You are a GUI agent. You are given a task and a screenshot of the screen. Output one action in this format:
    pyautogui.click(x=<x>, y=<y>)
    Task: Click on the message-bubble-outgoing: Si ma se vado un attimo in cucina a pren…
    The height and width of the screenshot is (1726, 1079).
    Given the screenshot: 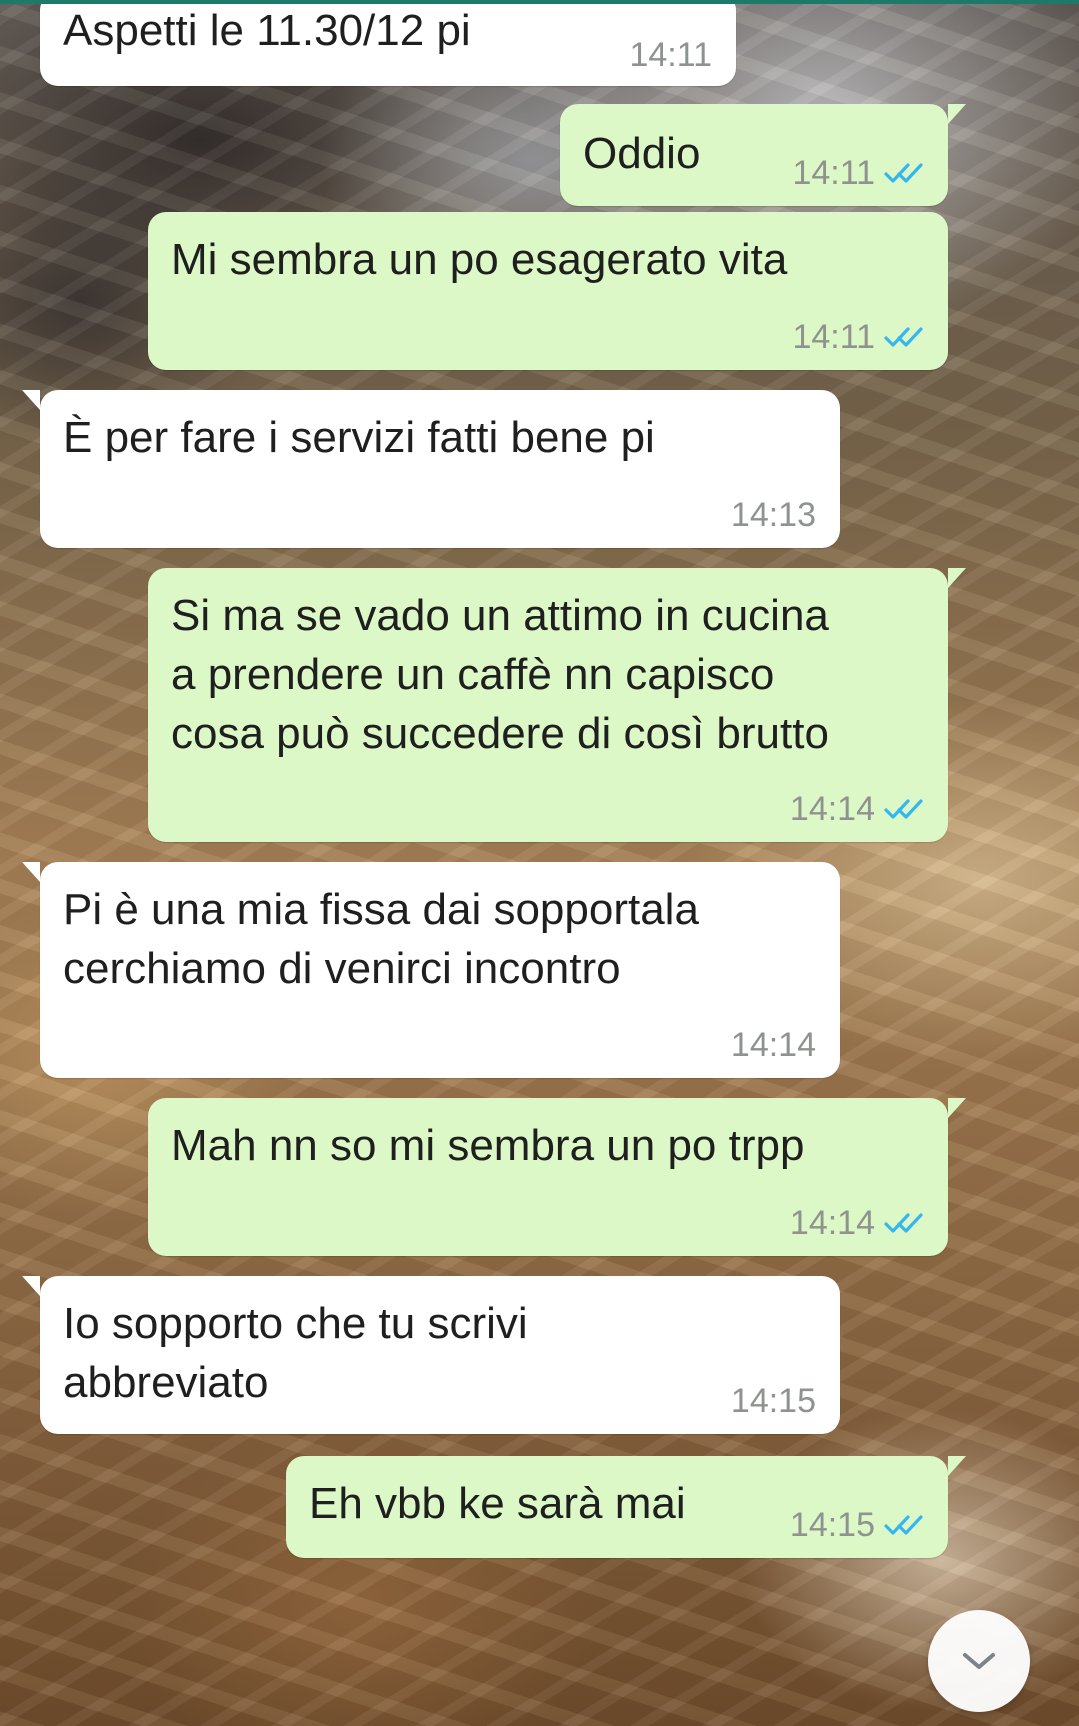 What is the action you would take?
    pyautogui.click(x=557, y=705)
    